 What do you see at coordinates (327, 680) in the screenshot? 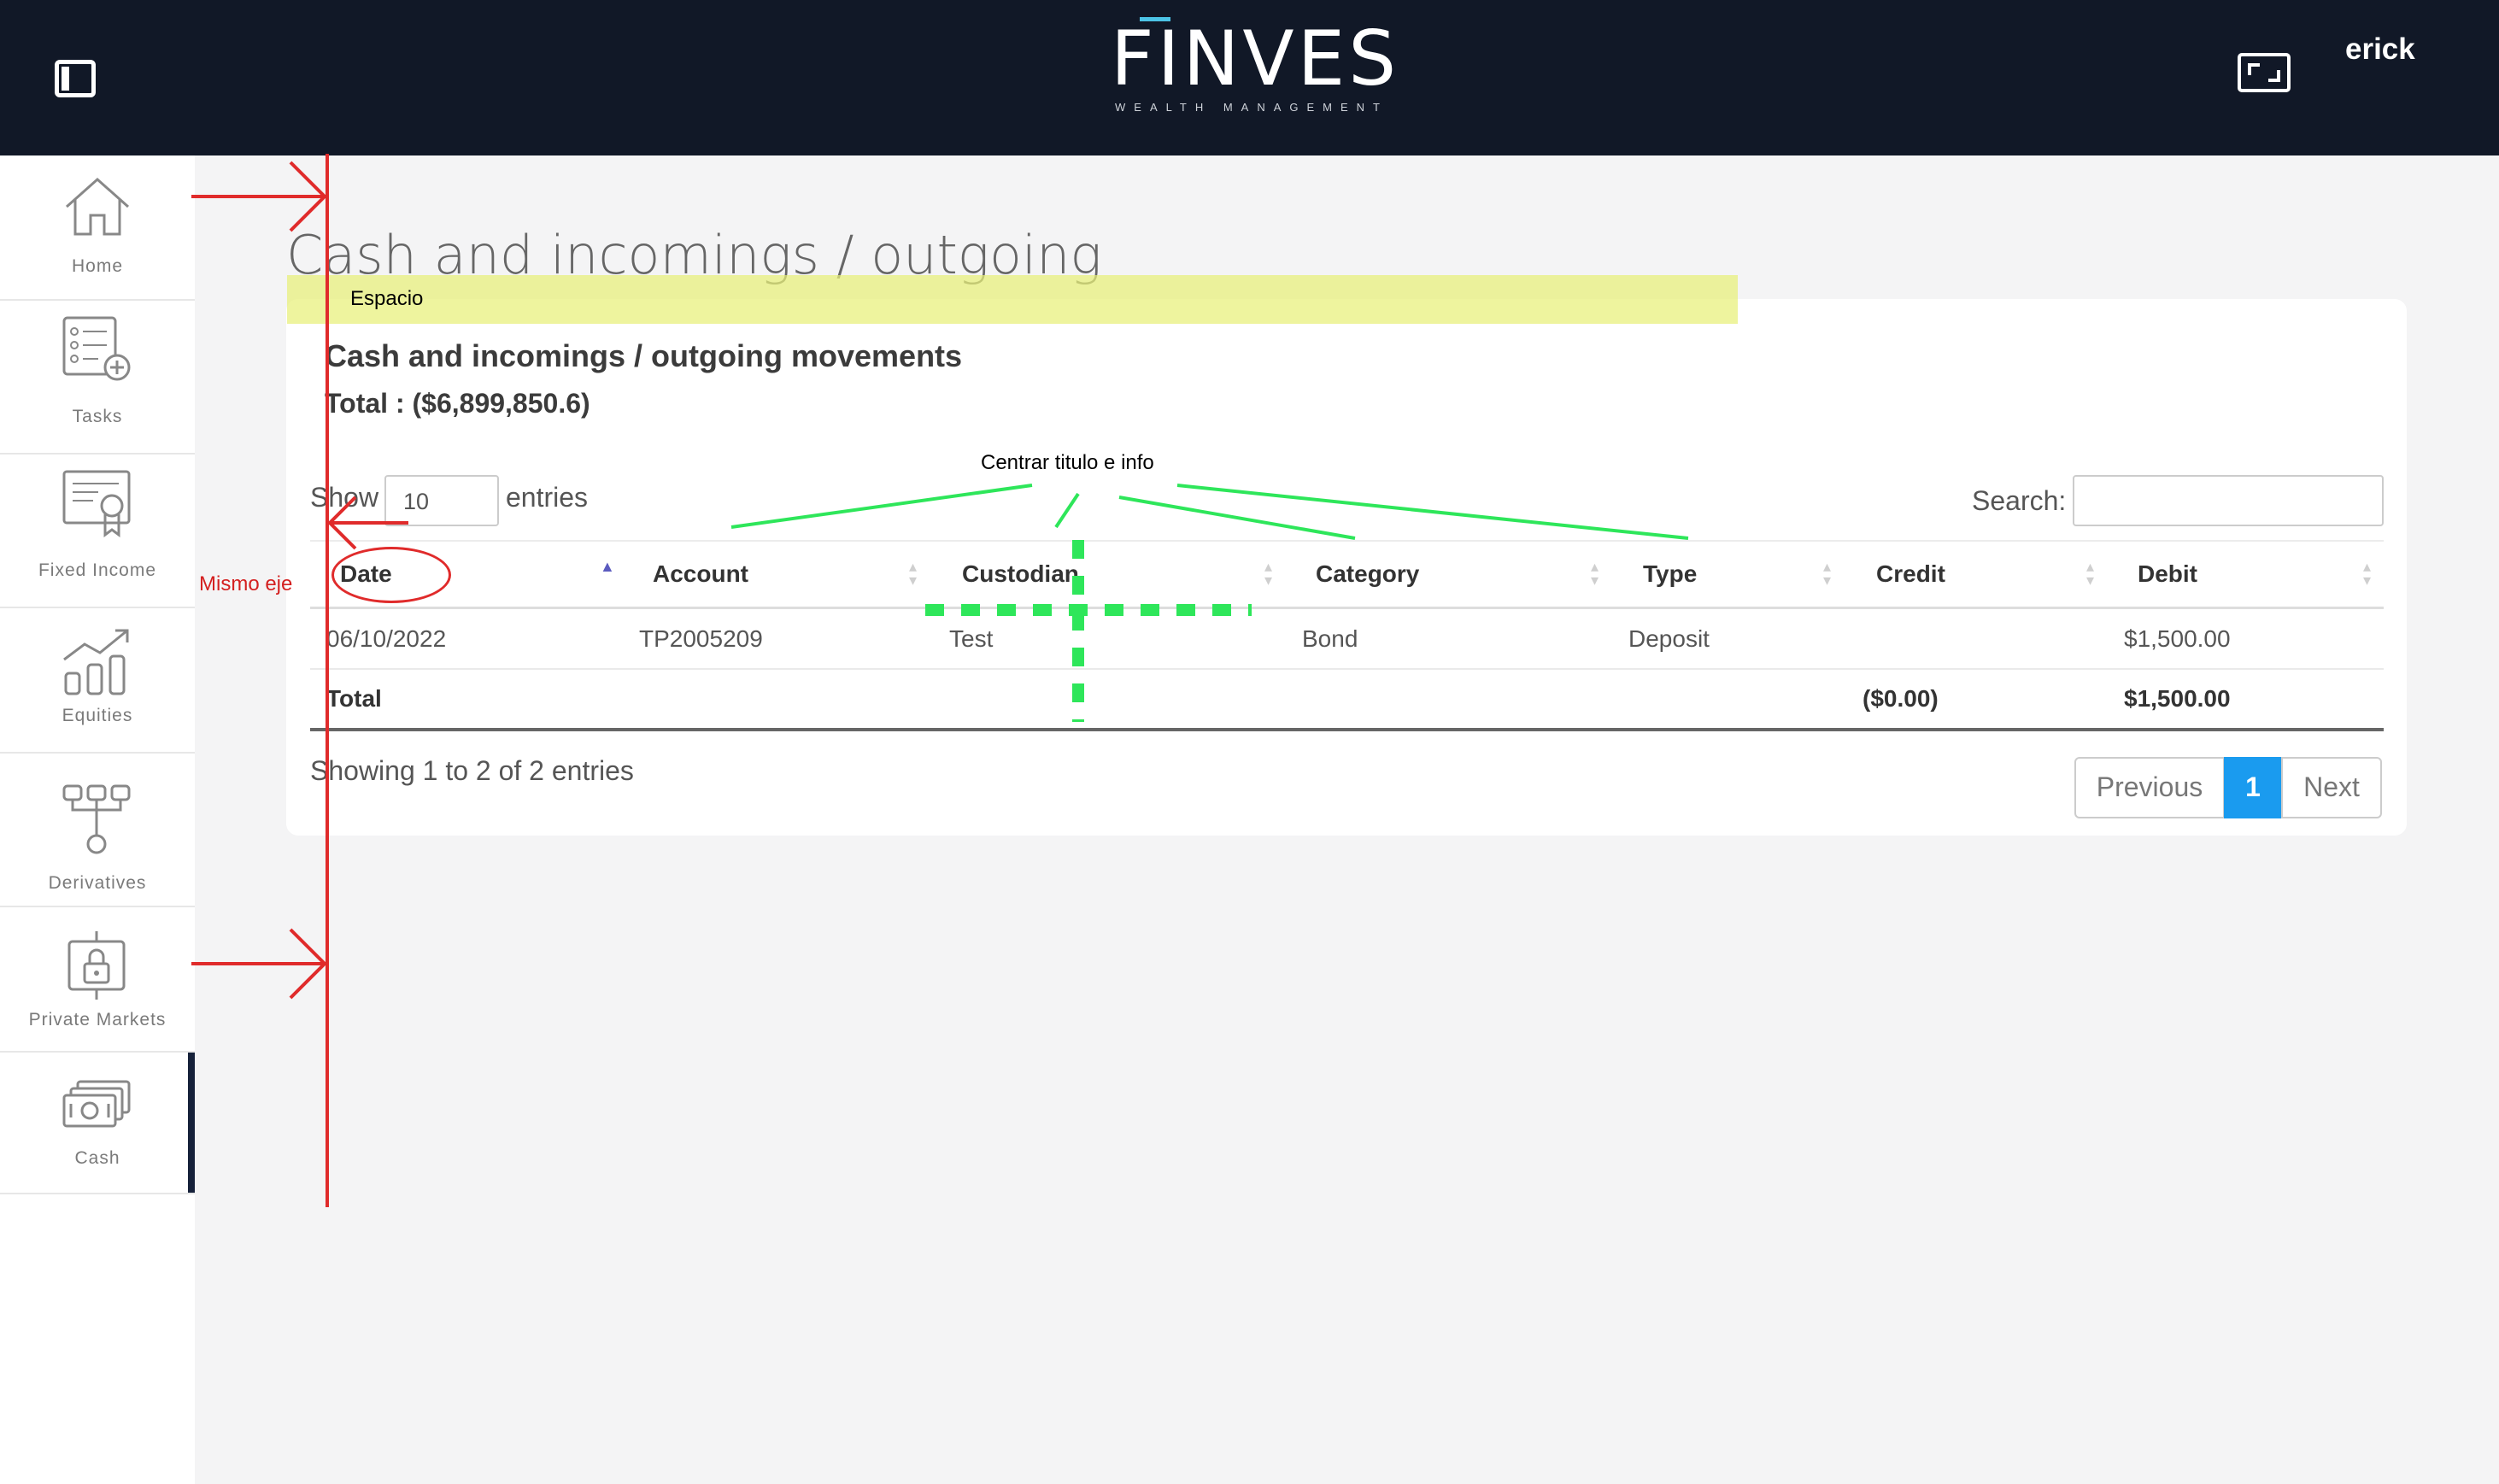
I see `alignment-guide-line` at bounding box center [327, 680].